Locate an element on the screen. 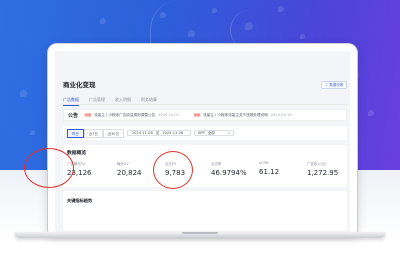  tab-divider is located at coordinates (205, 104).